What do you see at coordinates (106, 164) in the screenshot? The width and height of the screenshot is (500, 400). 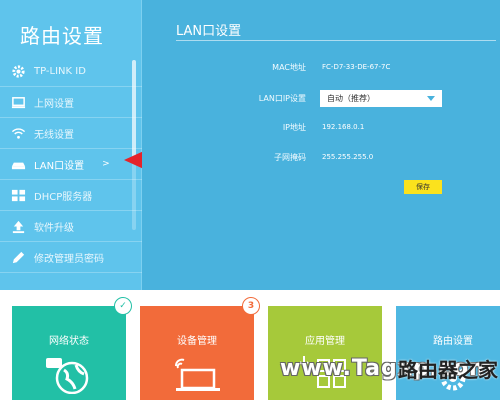 I see `chevron-right-icon: >` at bounding box center [106, 164].